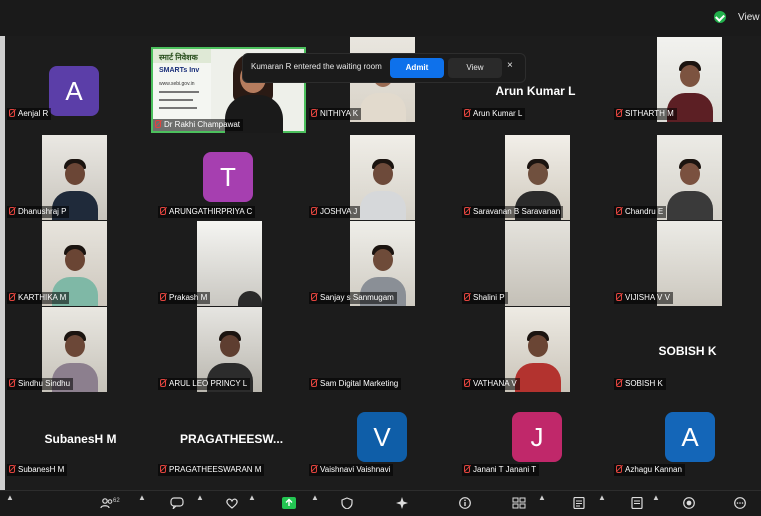 This screenshot has width=761, height=516. Describe the element at coordinates (202, 124) in the screenshot. I see `participant-name-label: Dr Rakhi Champawat` at that location.